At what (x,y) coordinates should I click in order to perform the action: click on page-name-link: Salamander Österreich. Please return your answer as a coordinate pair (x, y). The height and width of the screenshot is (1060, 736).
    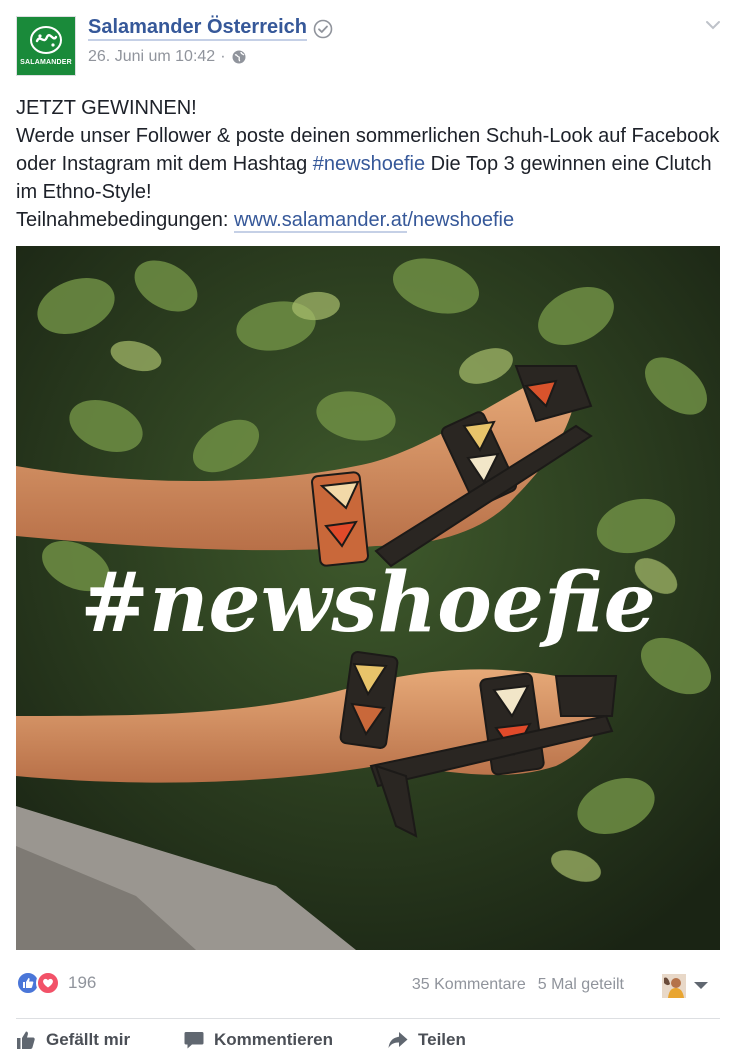
    Looking at the image, I should click on (210, 28).